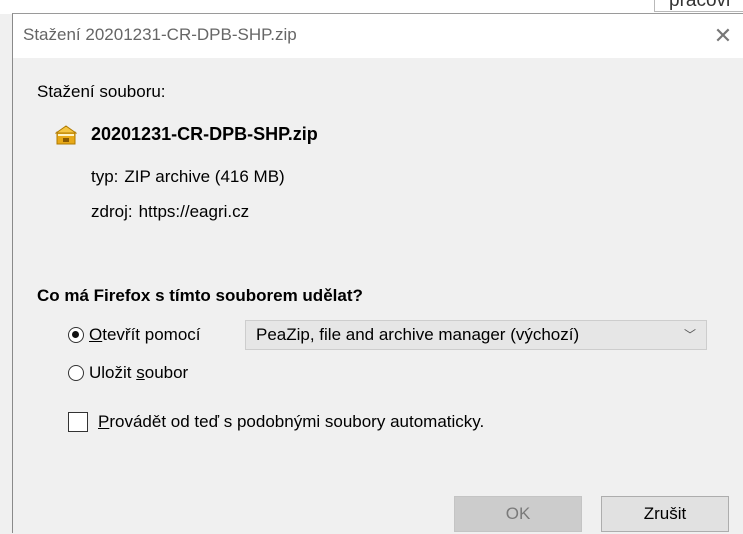 This screenshot has width=743, height=534. I want to click on radio-open-with-label: Otevřít pomocí, so click(145, 335).